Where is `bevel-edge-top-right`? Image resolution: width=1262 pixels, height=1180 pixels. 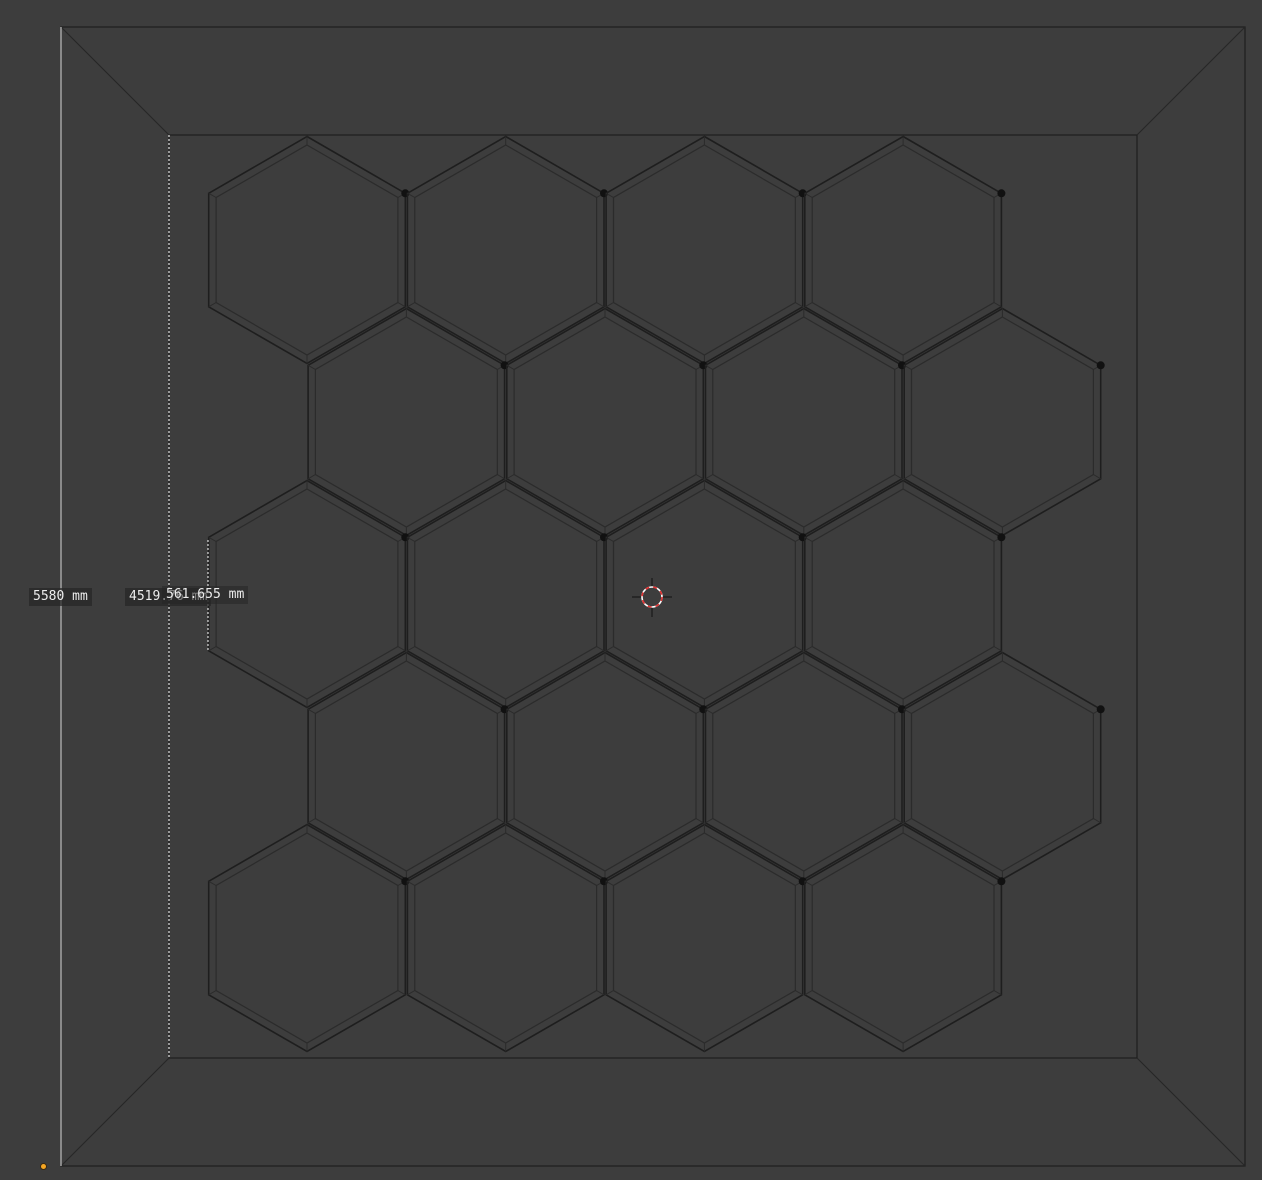
bevel-edge-top-right is located at coordinates (1191, 81).